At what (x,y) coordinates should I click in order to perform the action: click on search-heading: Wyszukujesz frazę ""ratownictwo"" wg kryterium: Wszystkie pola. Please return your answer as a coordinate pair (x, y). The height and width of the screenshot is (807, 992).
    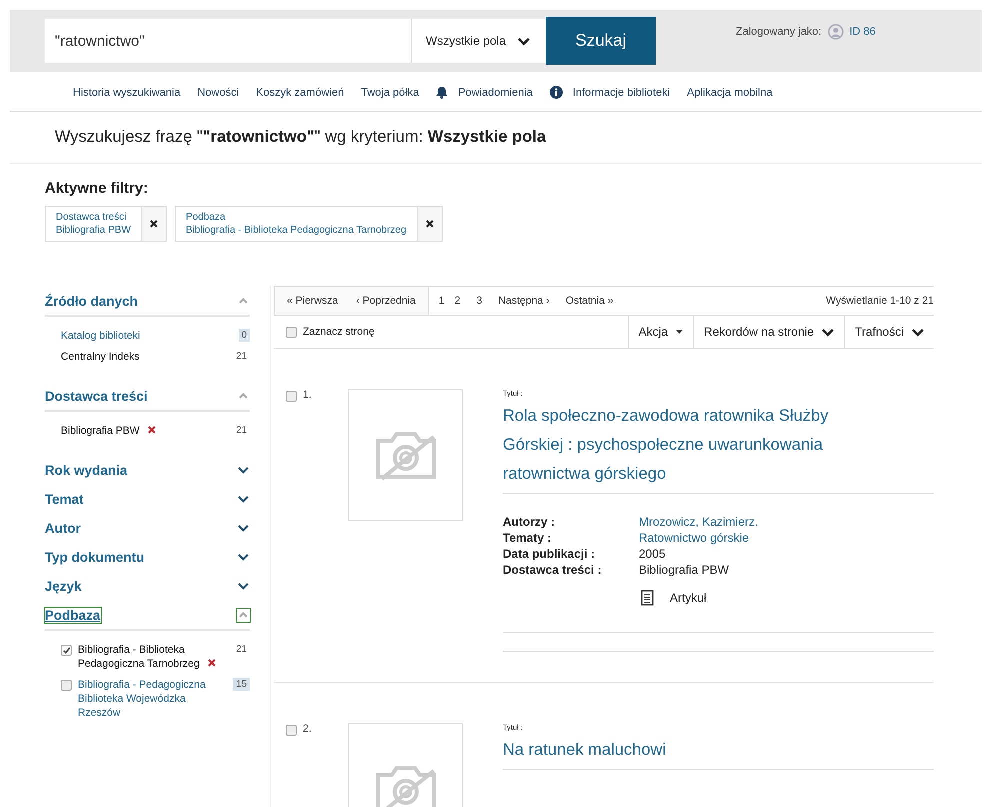
    Looking at the image, I should click on (496, 138).